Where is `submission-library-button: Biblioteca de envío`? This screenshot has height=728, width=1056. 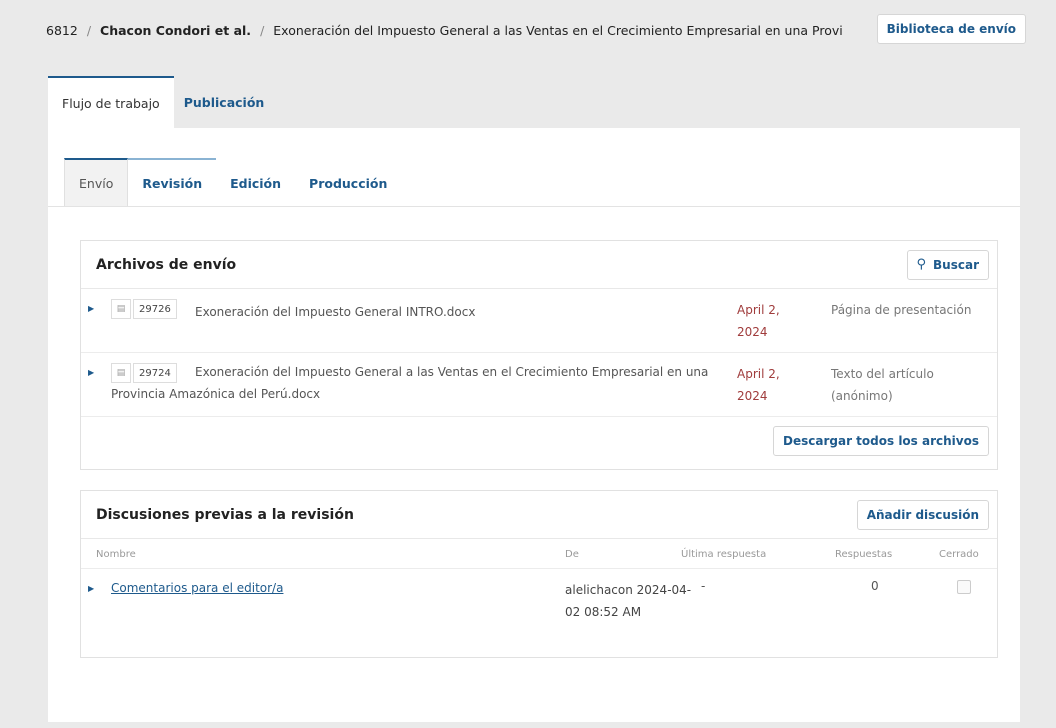 submission-library-button: Biblioteca de envío is located at coordinates (951, 29).